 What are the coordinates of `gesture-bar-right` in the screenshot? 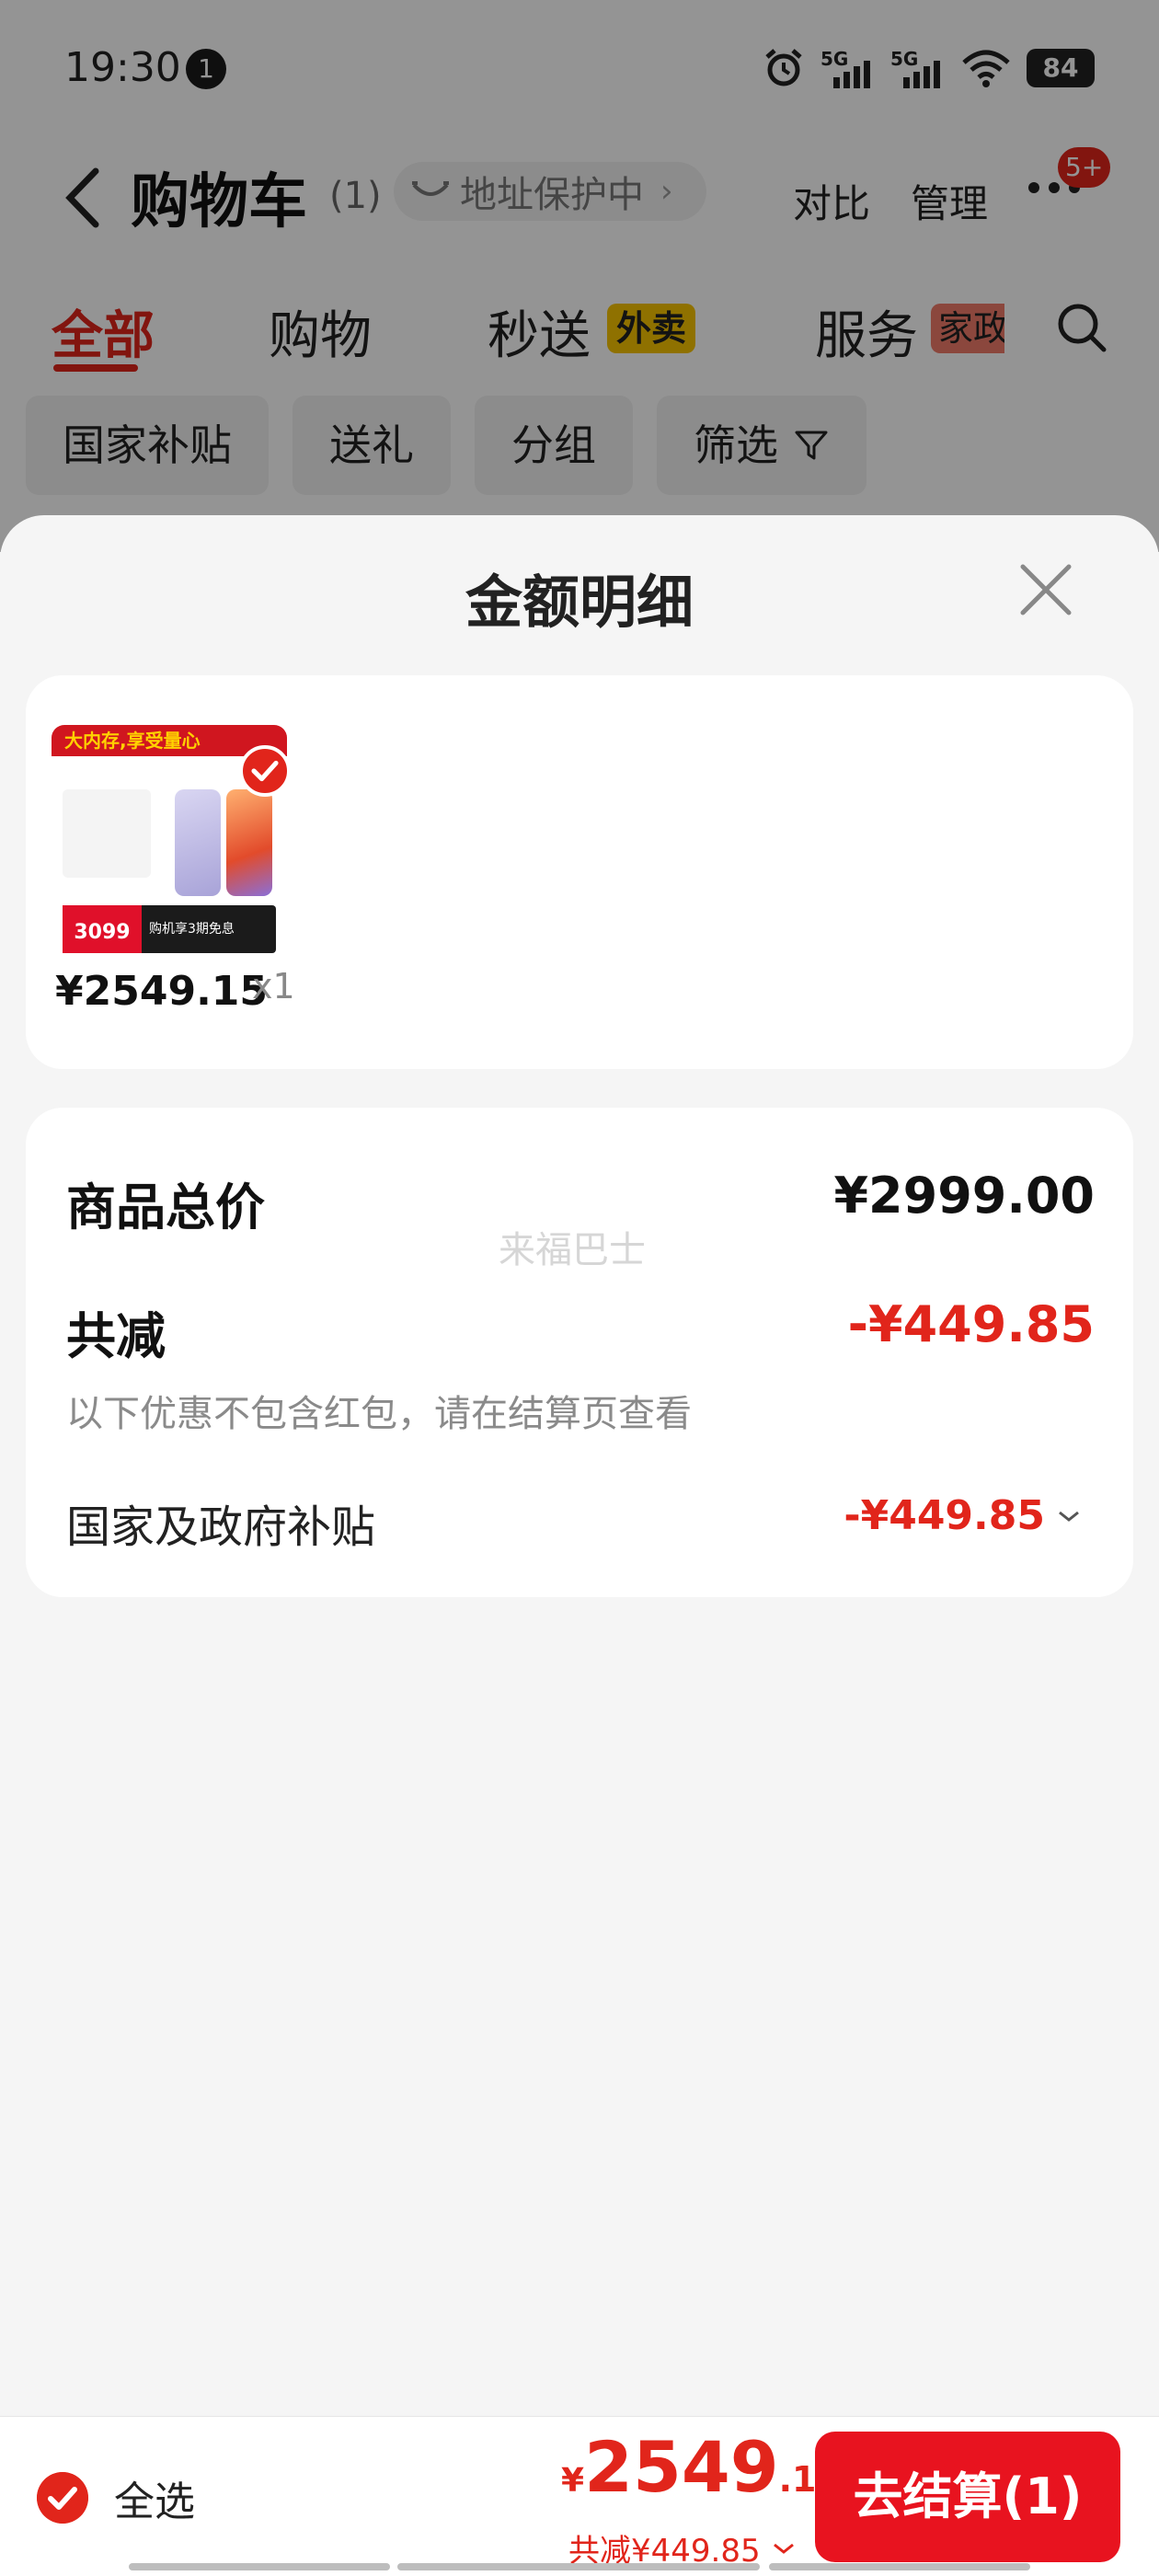 It's located at (899, 2566).